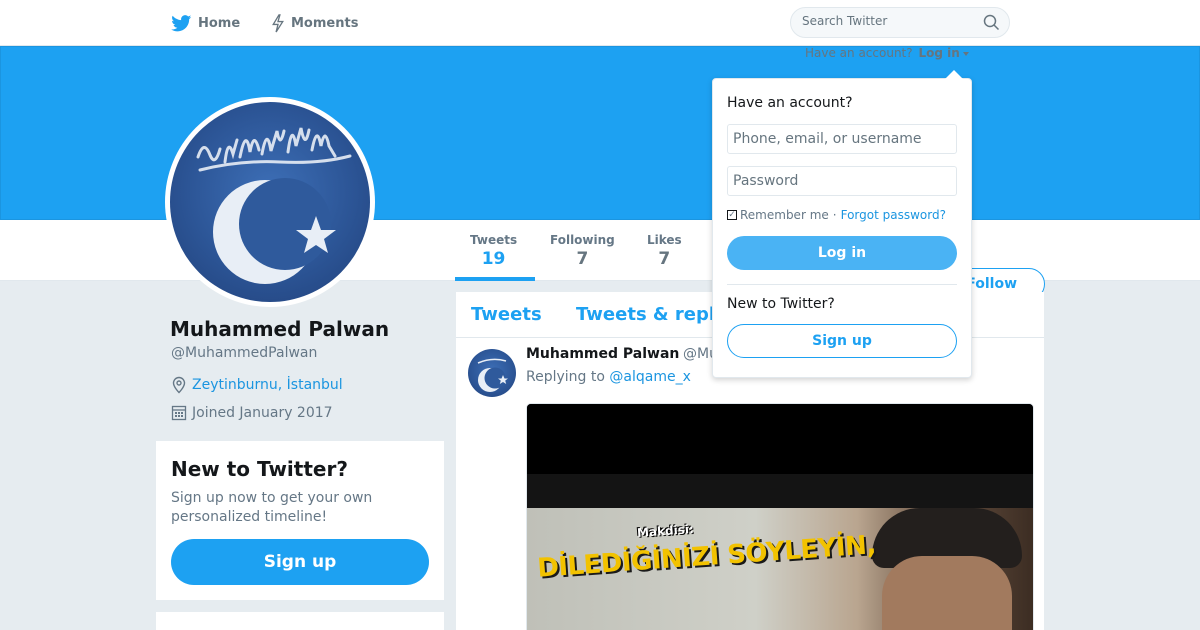  What do you see at coordinates (325, 23) in the screenshot?
I see `nav-moments-label: Moments` at bounding box center [325, 23].